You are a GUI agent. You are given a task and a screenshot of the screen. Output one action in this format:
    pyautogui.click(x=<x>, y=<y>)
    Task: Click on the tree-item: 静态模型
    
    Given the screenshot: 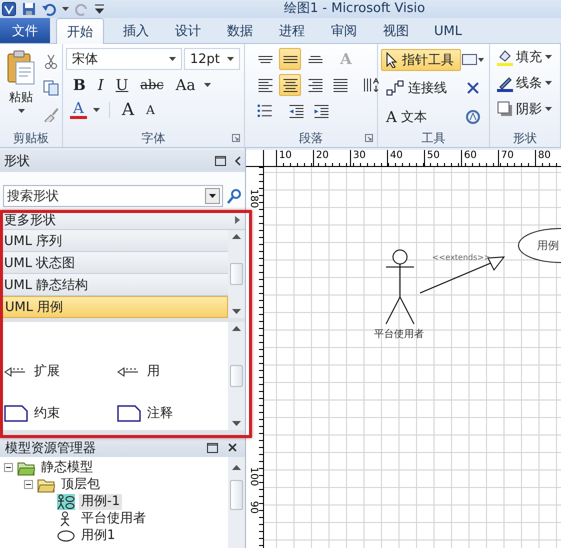 What is the action you would take?
    pyautogui.click(x=67, y=468)
    